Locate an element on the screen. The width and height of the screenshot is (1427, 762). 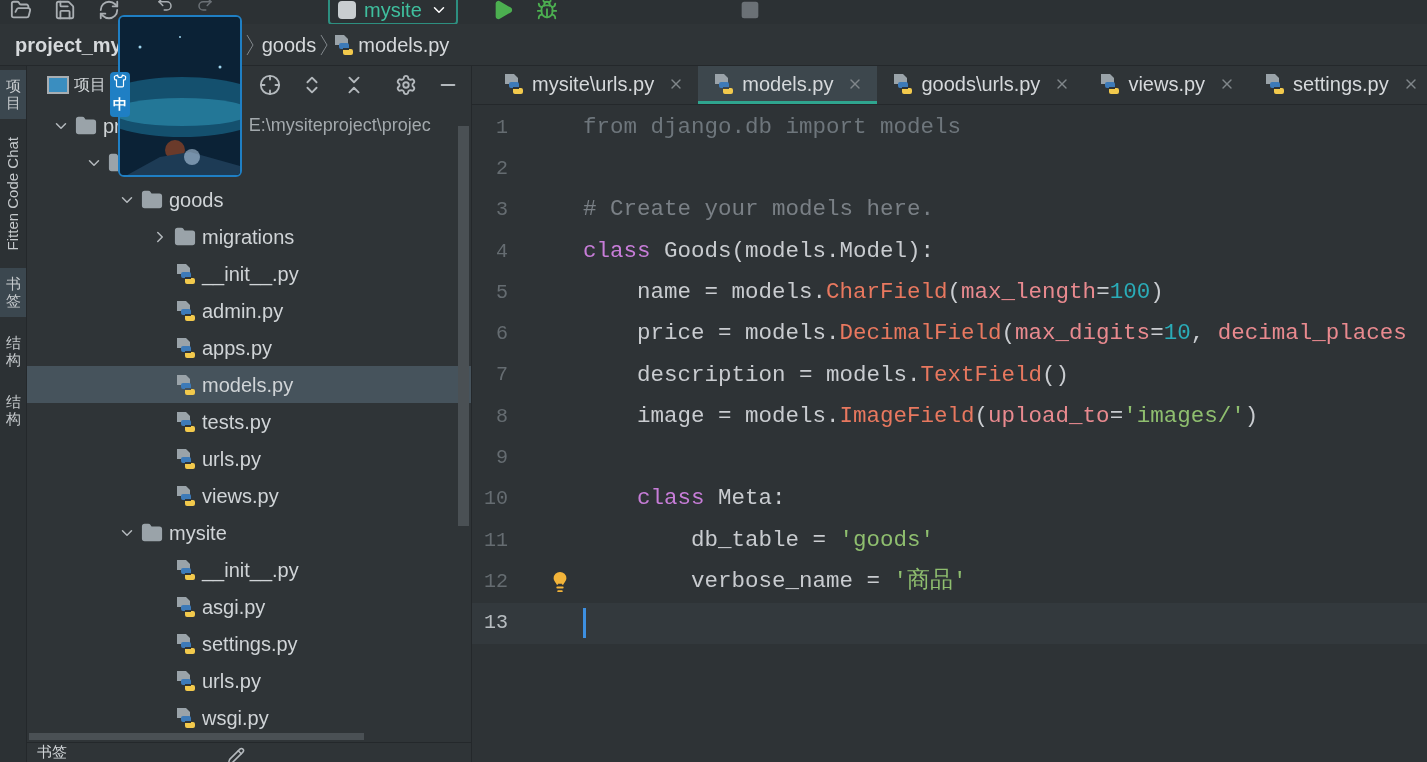
panel-title-button: 项目 is located at coordinates (76, 85).